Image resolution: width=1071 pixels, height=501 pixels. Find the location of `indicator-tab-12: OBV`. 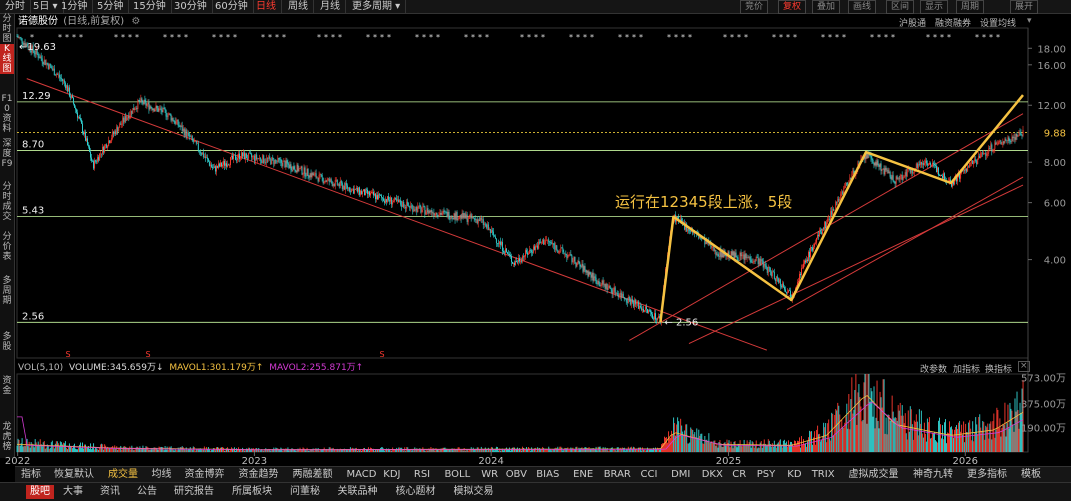

indicator-tab-12: OBV is located at coordinates (516, 474).